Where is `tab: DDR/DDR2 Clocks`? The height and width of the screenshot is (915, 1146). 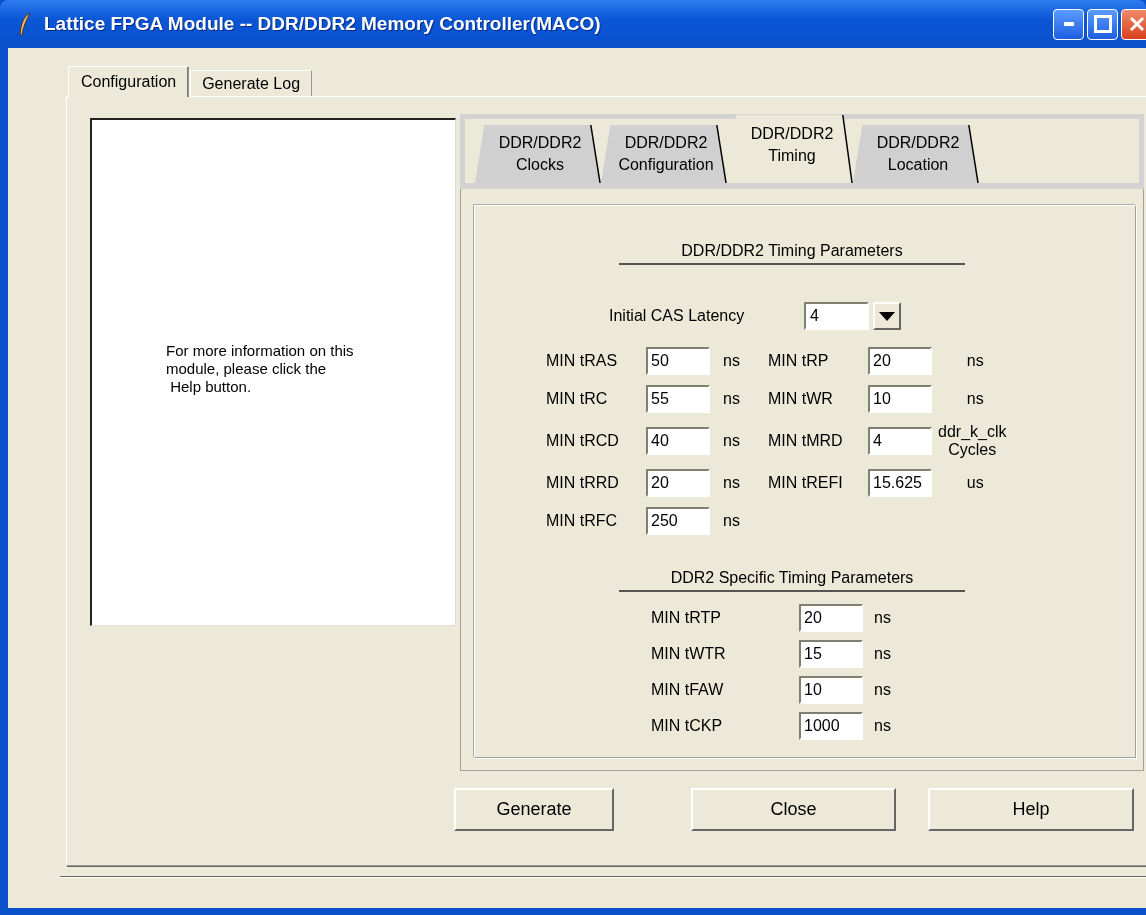
tab: DDR/DDR2 Clocks is located at coordinates (538, 154).